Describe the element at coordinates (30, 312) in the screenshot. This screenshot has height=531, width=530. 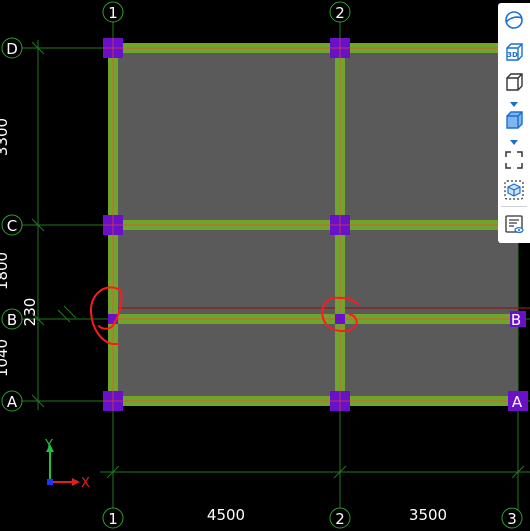
I see `dim-left-230: 230` at that location.